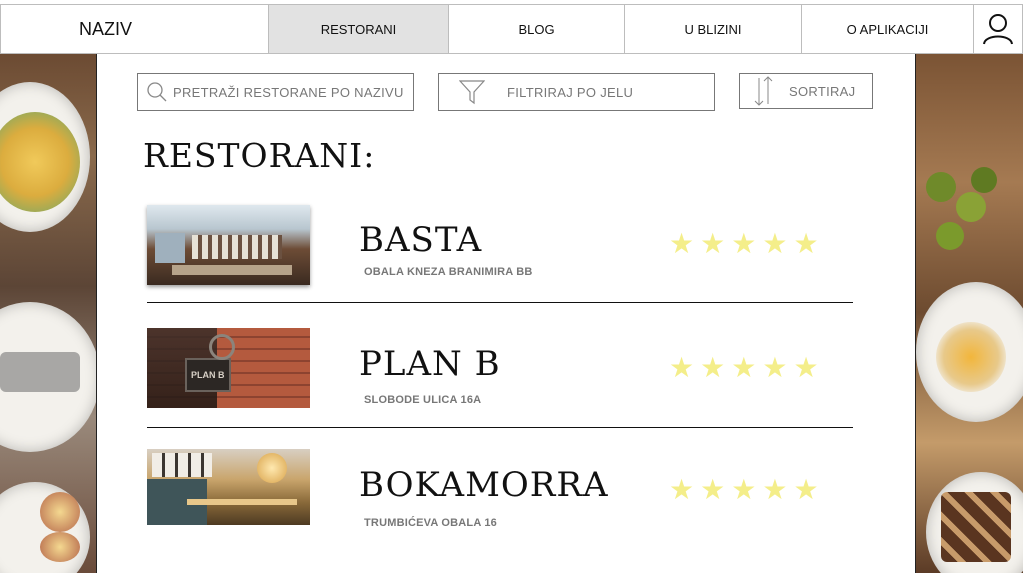  I want to click on user-profile-button, so click(998, 29).